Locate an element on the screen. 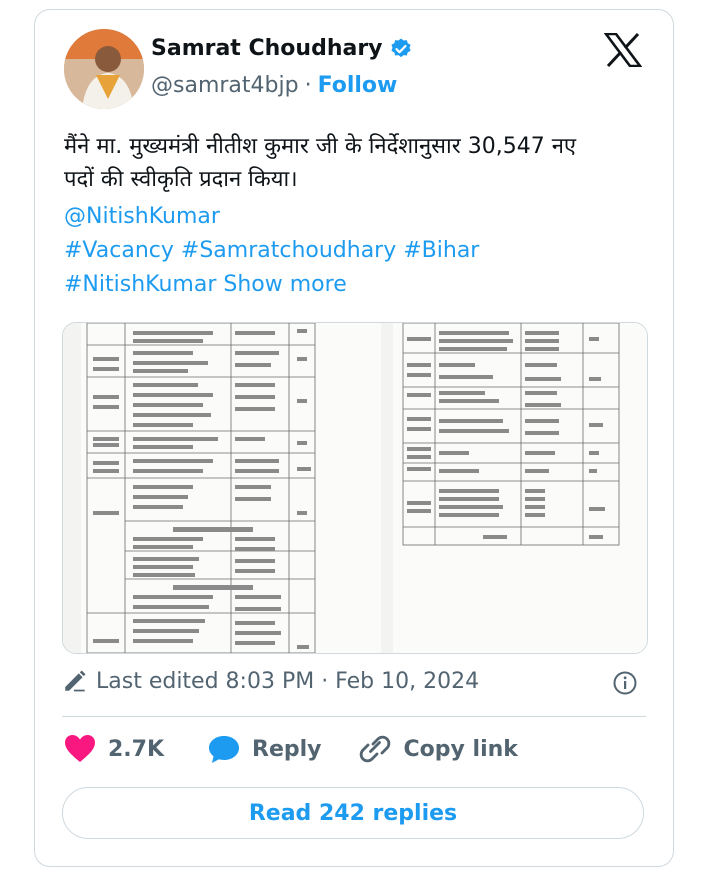 The height and width of the screenshot is (881, 706). avatar is located at coordinates (104, 69).